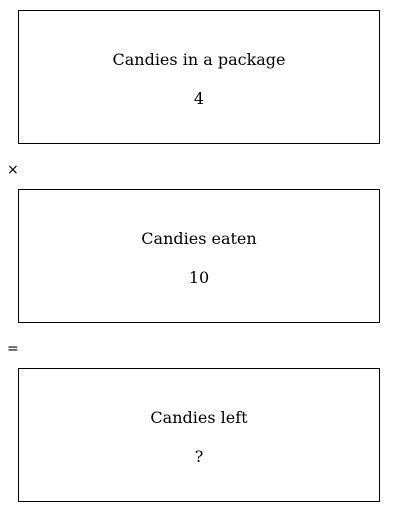  What do you see at coordinates (13, 349) in the screenshot?
I see `equals-operator: =` at bounding box center [13, 349].